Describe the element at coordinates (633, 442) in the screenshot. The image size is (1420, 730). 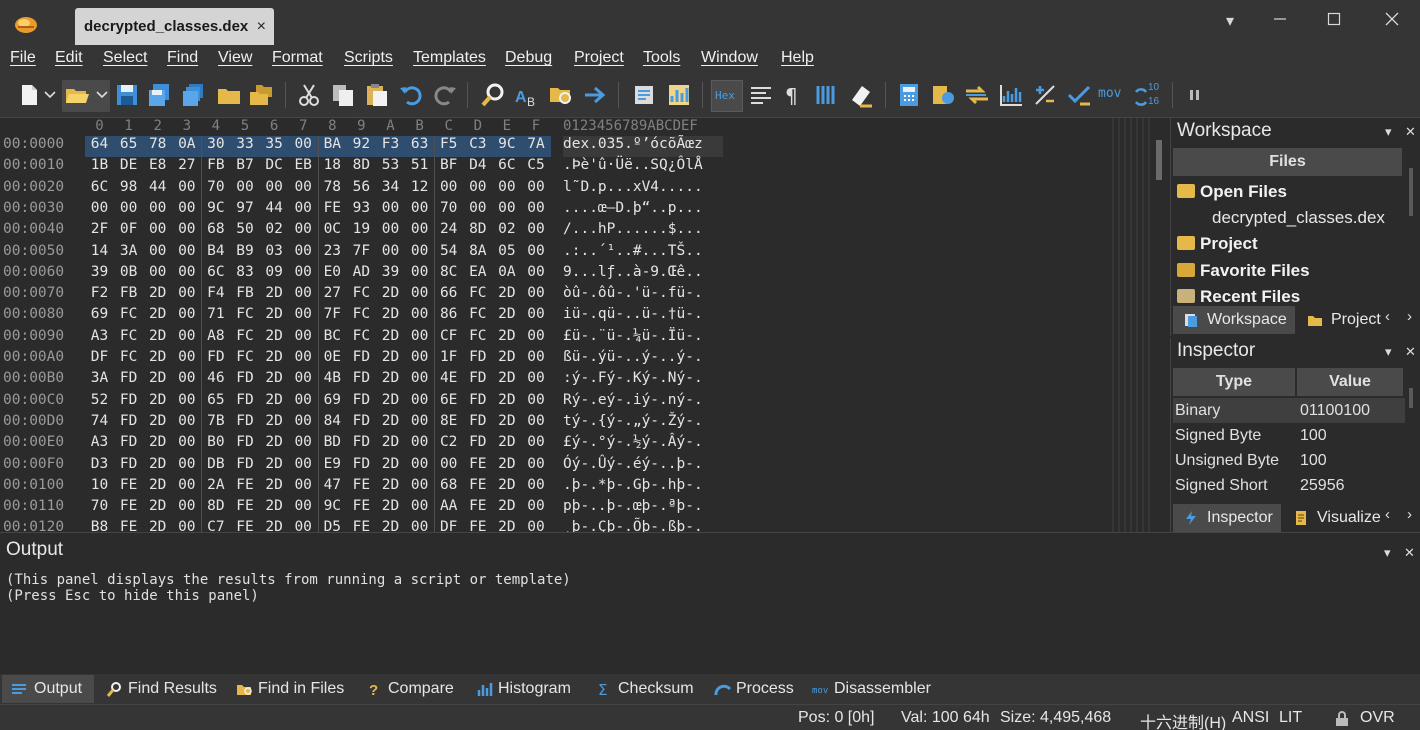
I see `ascii-text: £ý-.°ý-.½ý-.Âý-.` at that location.